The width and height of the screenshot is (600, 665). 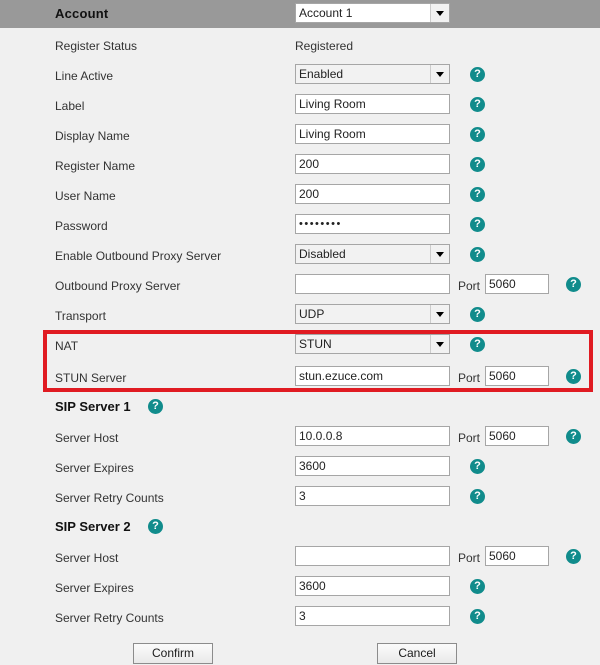 I want to click on help-icon-outbound-proxy-server, so click(x=573, y=284).